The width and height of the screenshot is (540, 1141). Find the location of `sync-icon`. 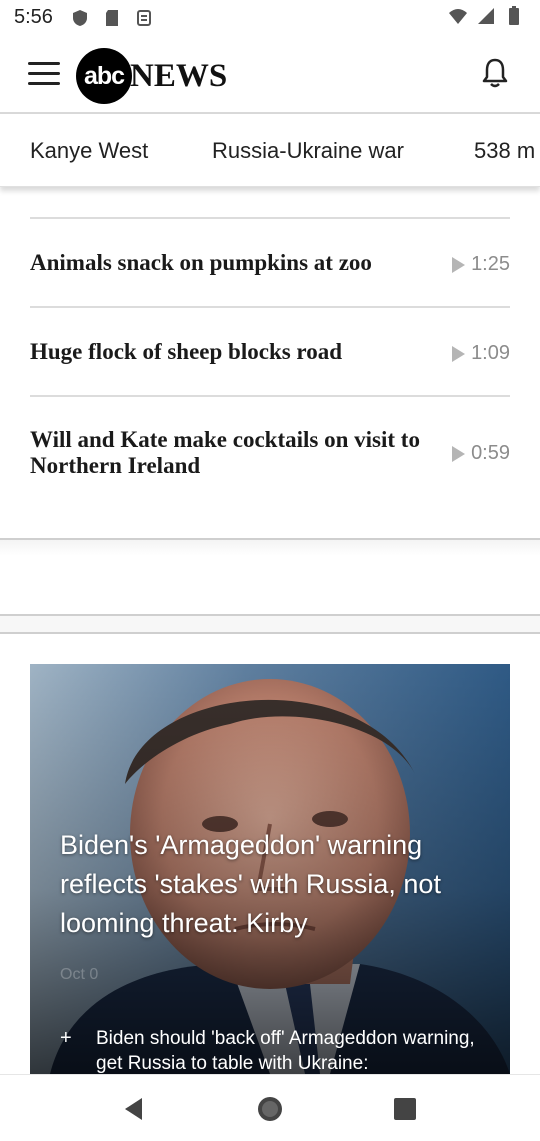

sync-icon is located at coordinates (144, 18).